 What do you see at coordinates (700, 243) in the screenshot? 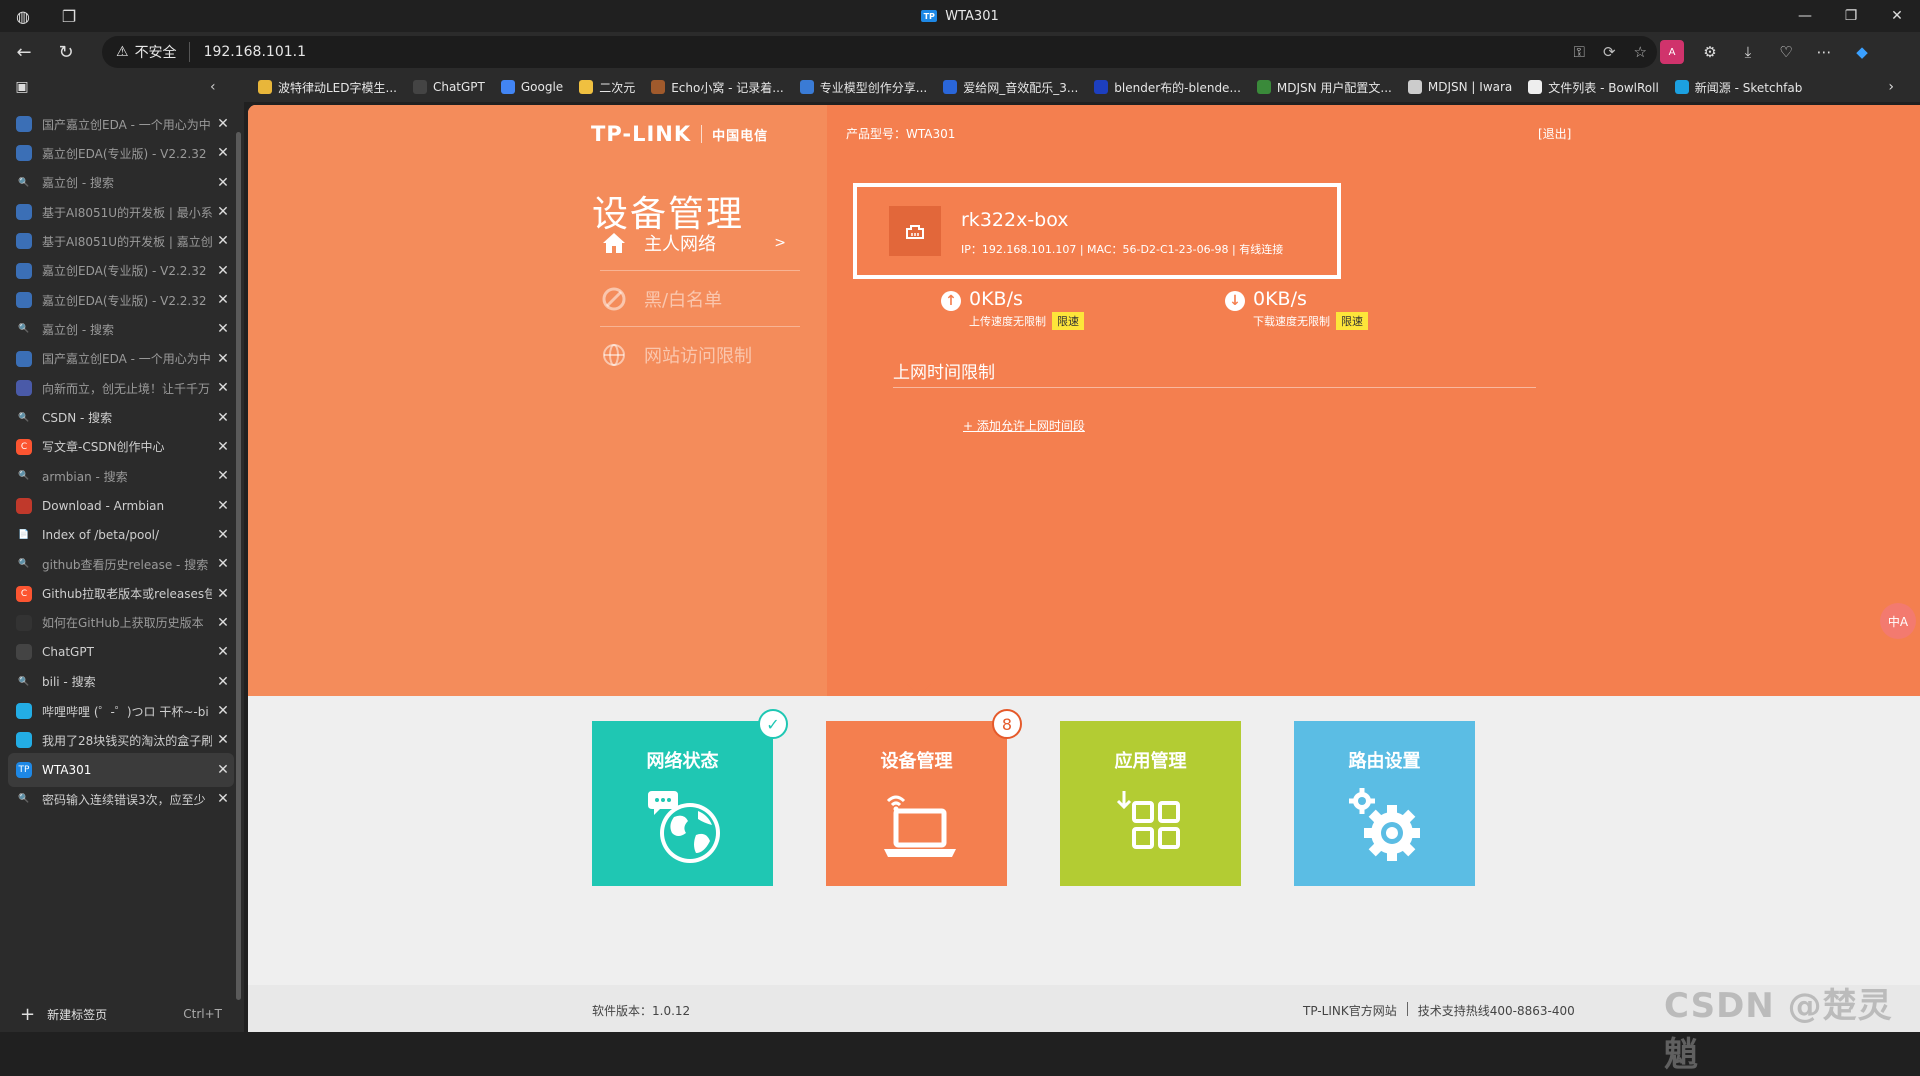
I see `menu-item-host-network: 主人网络 >` at bounding box center [700, 243].